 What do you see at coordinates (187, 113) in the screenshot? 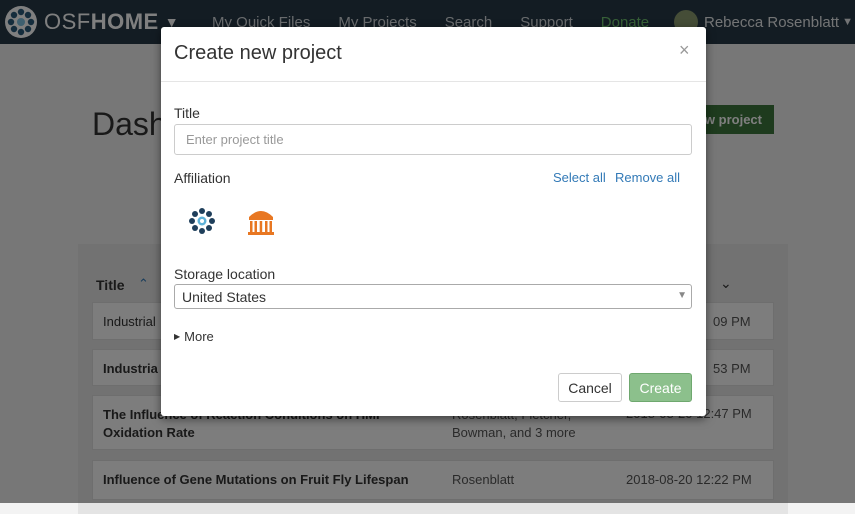
I see `title-label: Title` at bounding box center [187, 113].